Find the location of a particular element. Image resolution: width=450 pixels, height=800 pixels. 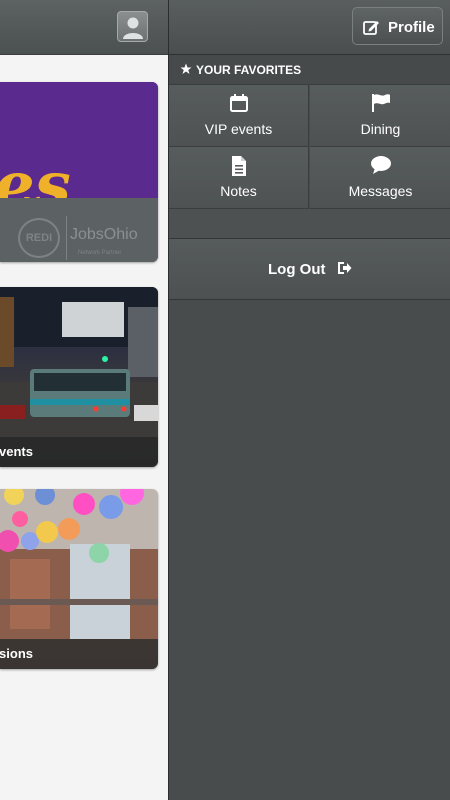

favorite-label: VIP events is located at coordinates (238, 129).